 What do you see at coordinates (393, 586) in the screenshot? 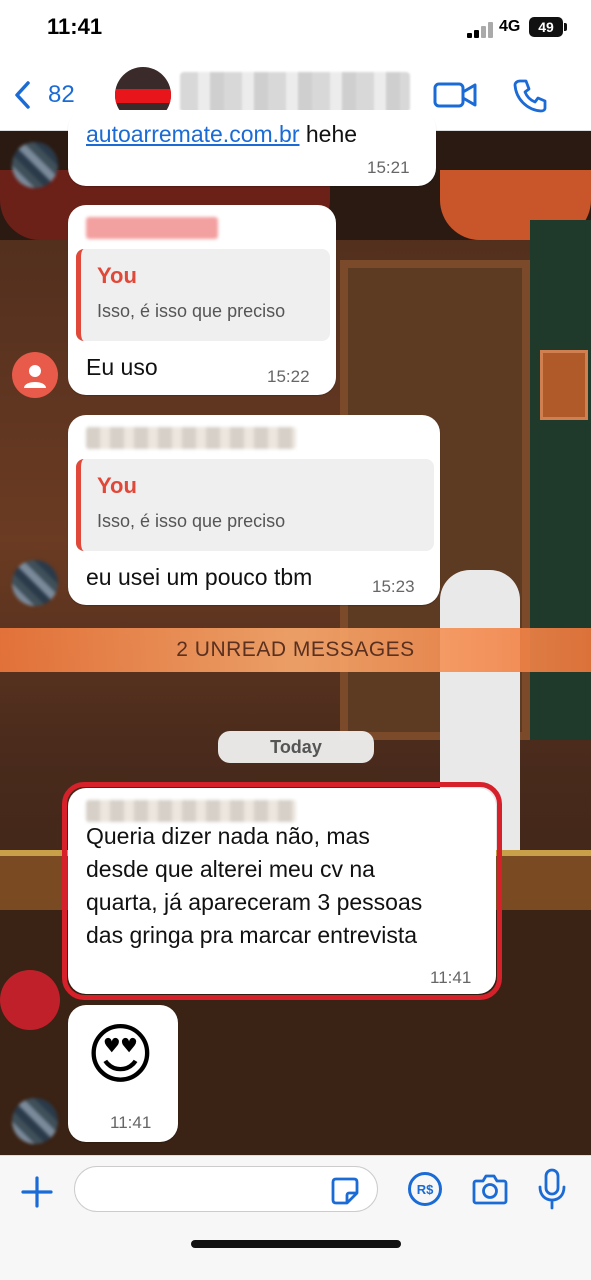
I see `message-time: 15:23` at bounding box center [393, 586].